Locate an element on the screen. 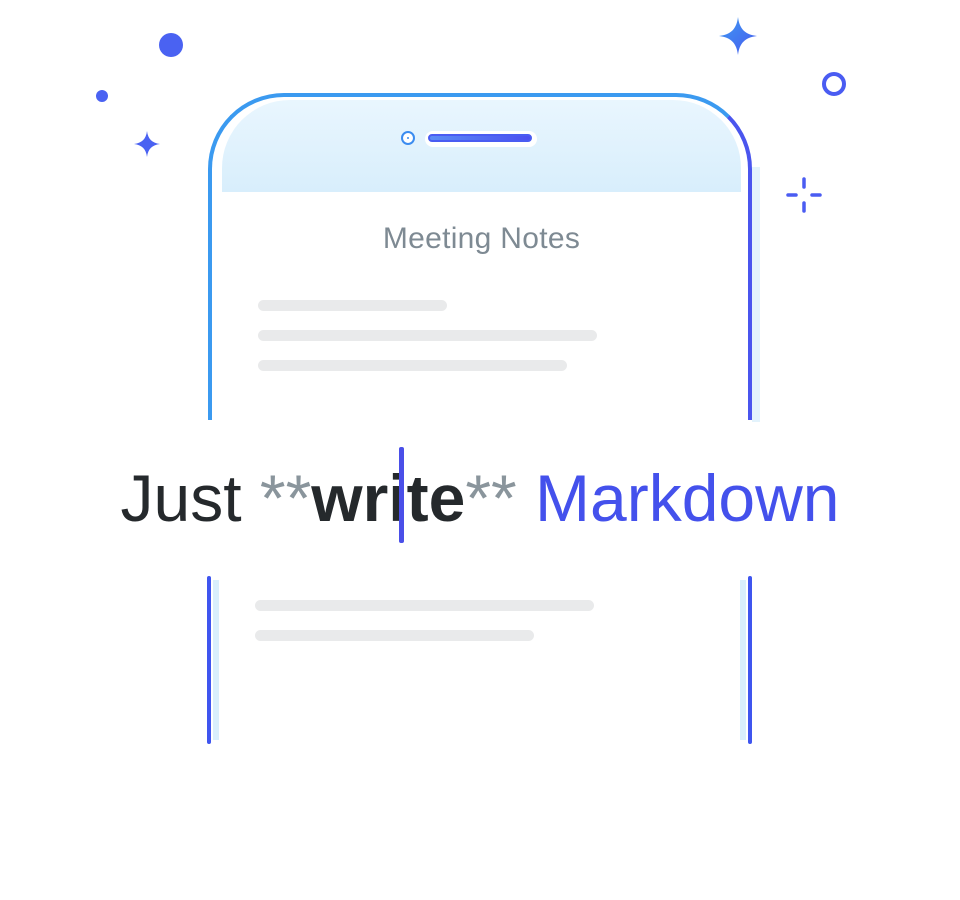 The width and height of the screenshot is (960, 900). markdown-bold-open: ** is located at coordinates (285, 498).